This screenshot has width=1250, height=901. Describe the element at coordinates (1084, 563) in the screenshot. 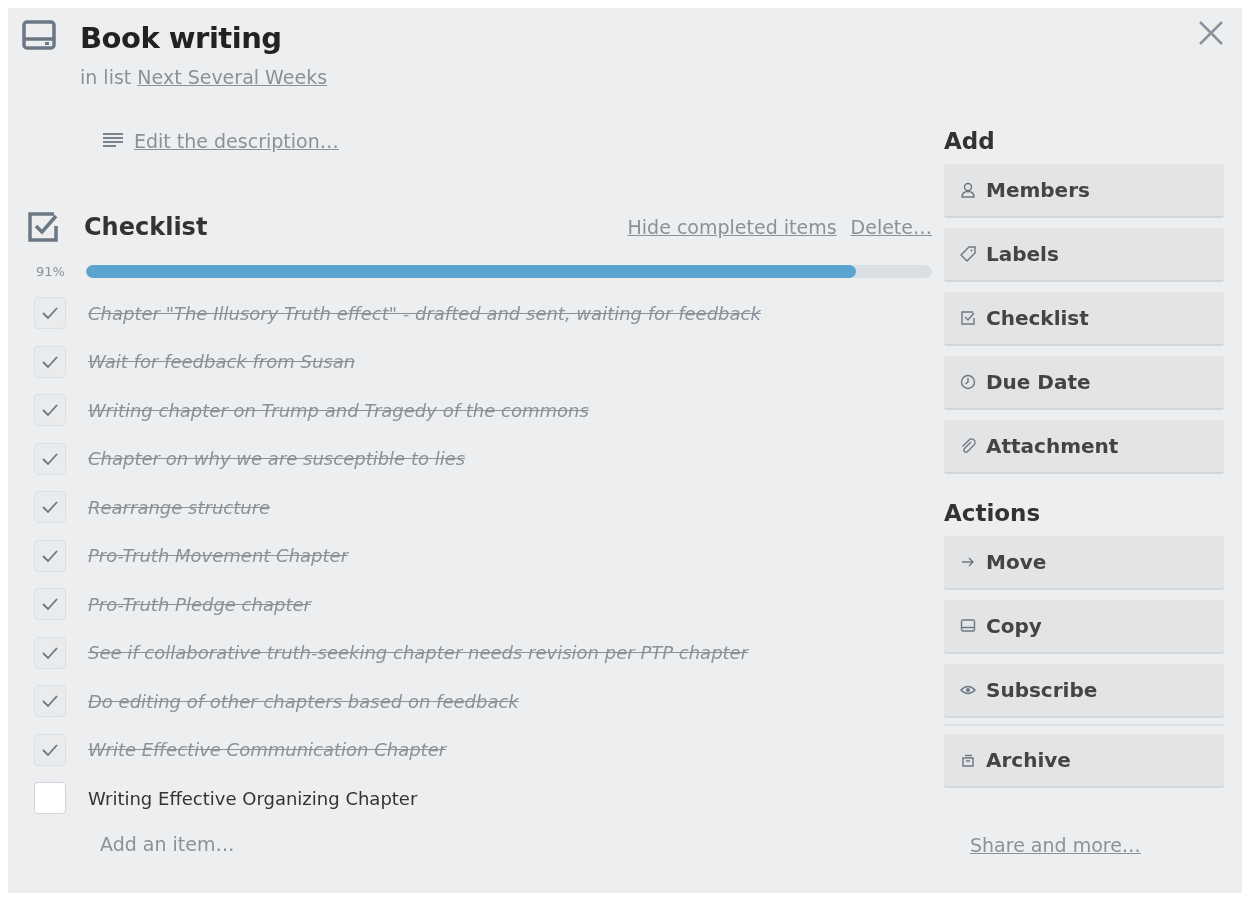

I see `sidebar-button: Move` at that location.